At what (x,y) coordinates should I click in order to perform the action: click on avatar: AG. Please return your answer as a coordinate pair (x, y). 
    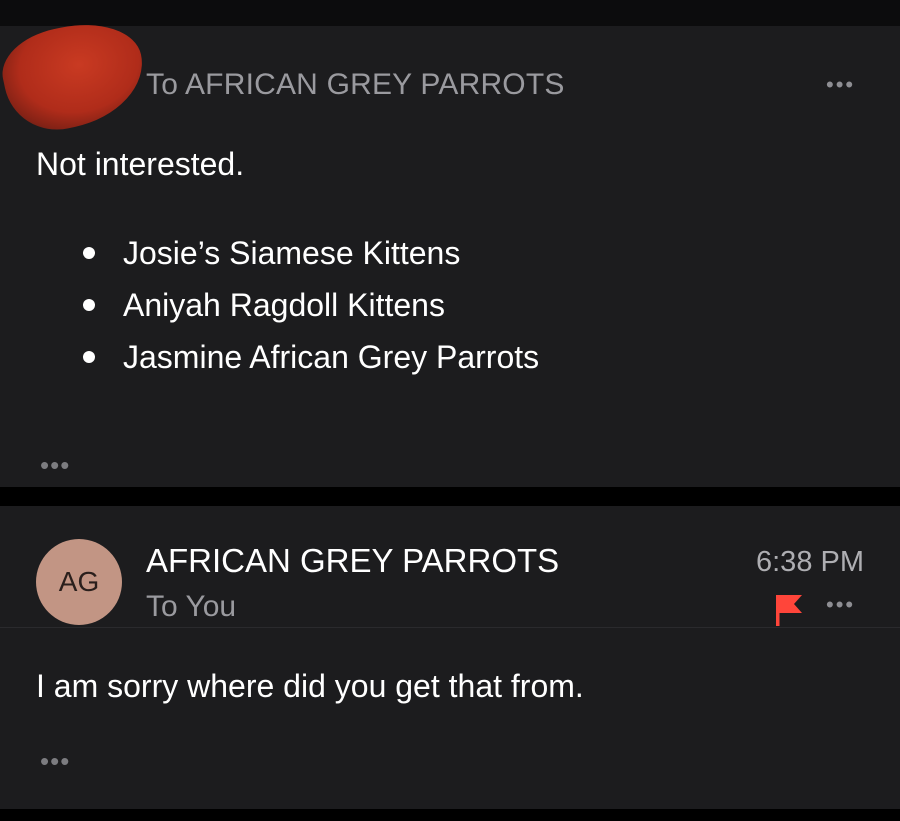
    Looking at the image, I should click on (79, 582).